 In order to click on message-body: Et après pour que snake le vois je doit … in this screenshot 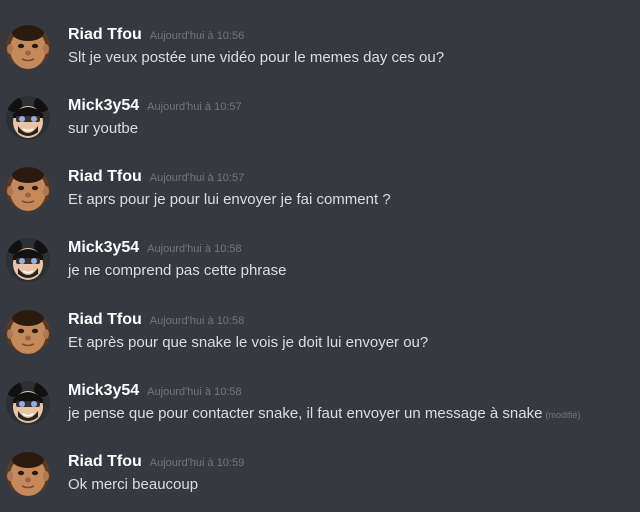, I will do `click(248, 342)`.